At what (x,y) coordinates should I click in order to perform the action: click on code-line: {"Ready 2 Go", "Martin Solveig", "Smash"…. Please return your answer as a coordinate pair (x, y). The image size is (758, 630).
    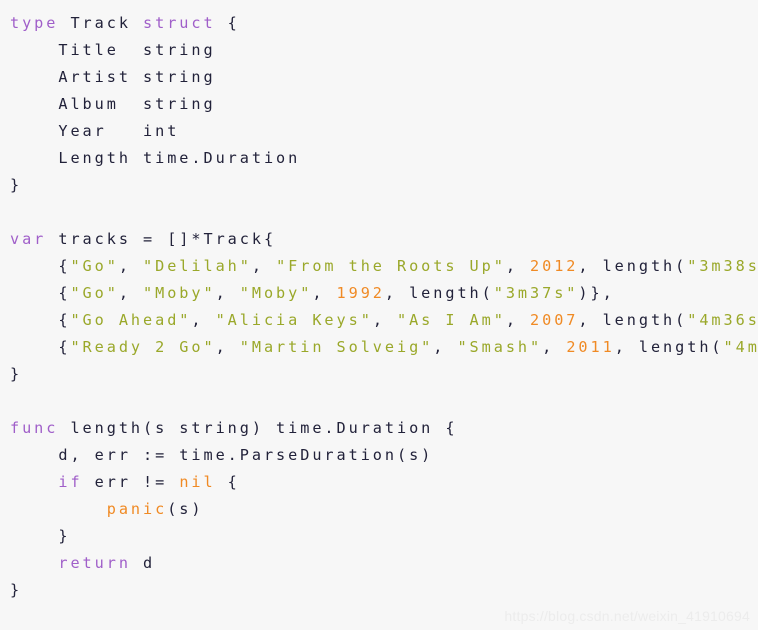
    Looking at the image, I should click on (384, 347).